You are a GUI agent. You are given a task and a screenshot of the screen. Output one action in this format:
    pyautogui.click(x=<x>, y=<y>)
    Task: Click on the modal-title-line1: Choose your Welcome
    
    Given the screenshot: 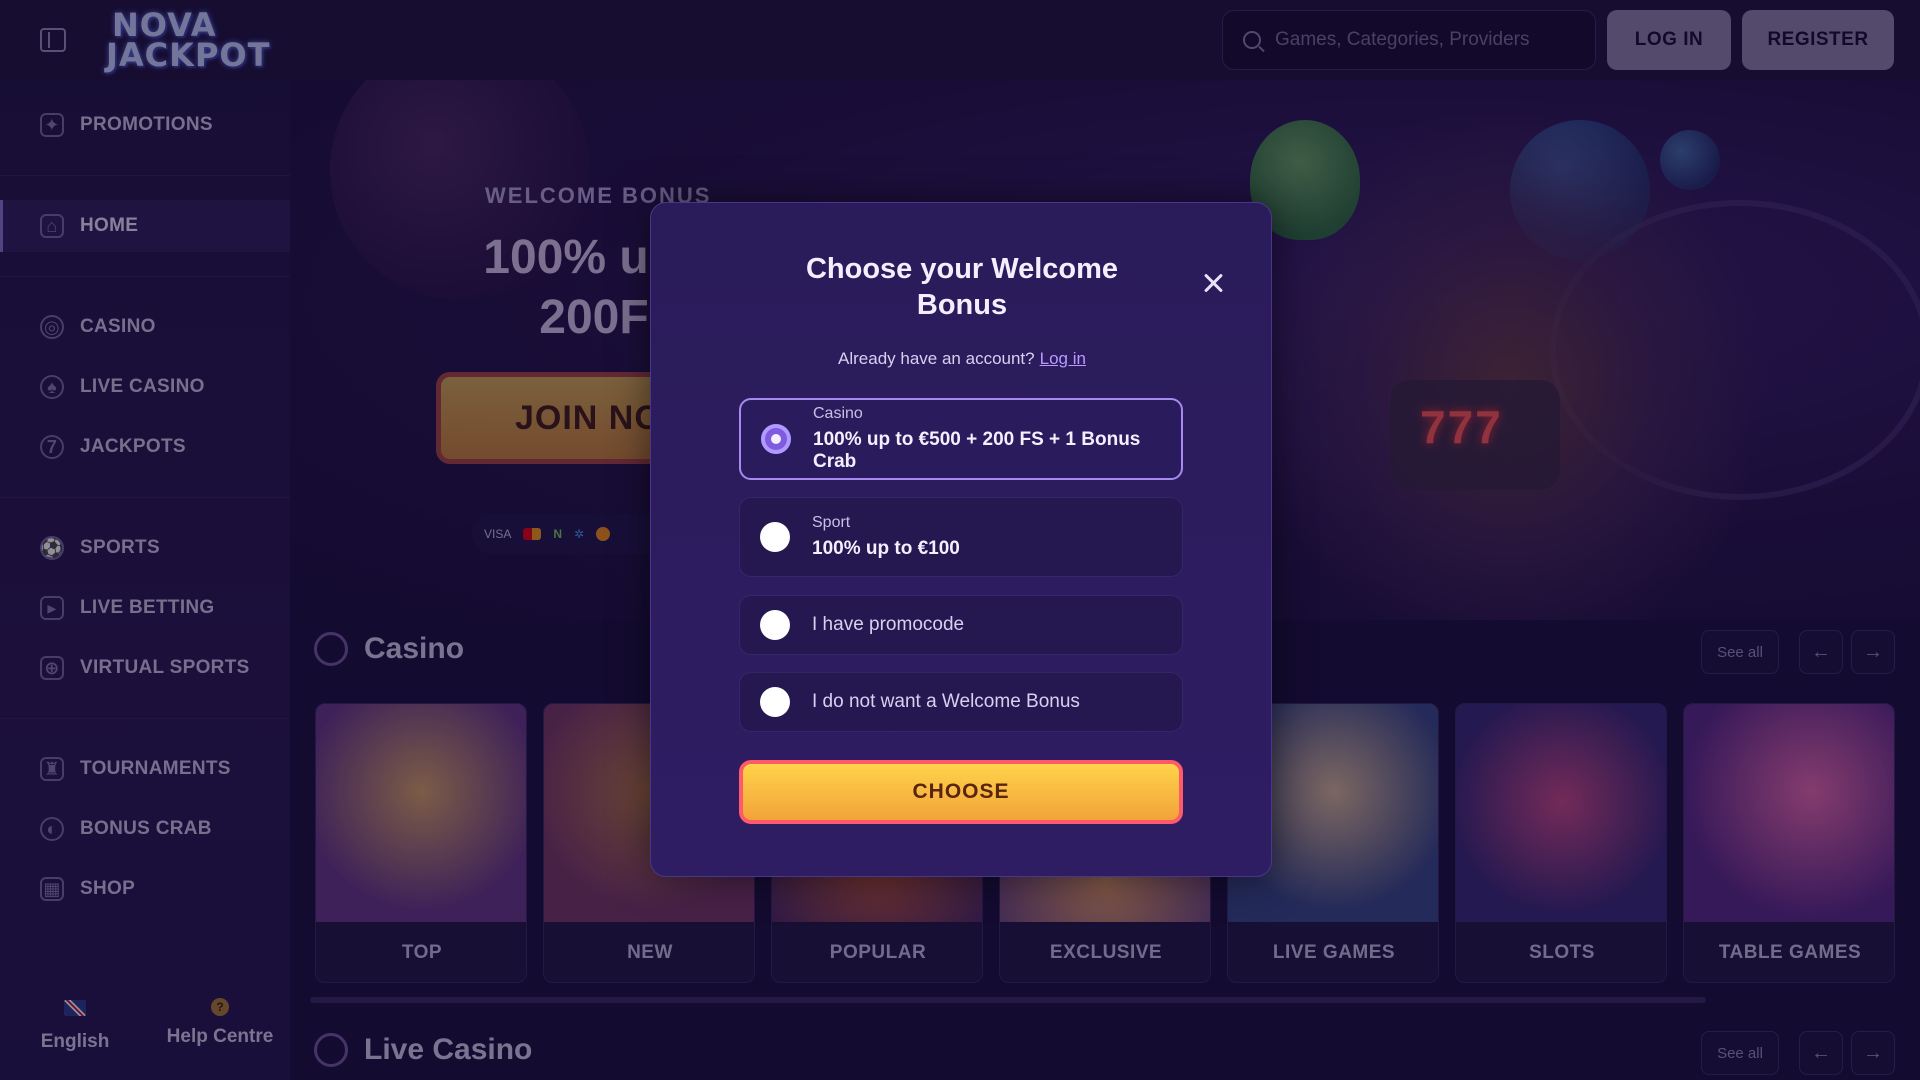 What is the action you would take?
    pyautogui.click(x=962, y=269)
    